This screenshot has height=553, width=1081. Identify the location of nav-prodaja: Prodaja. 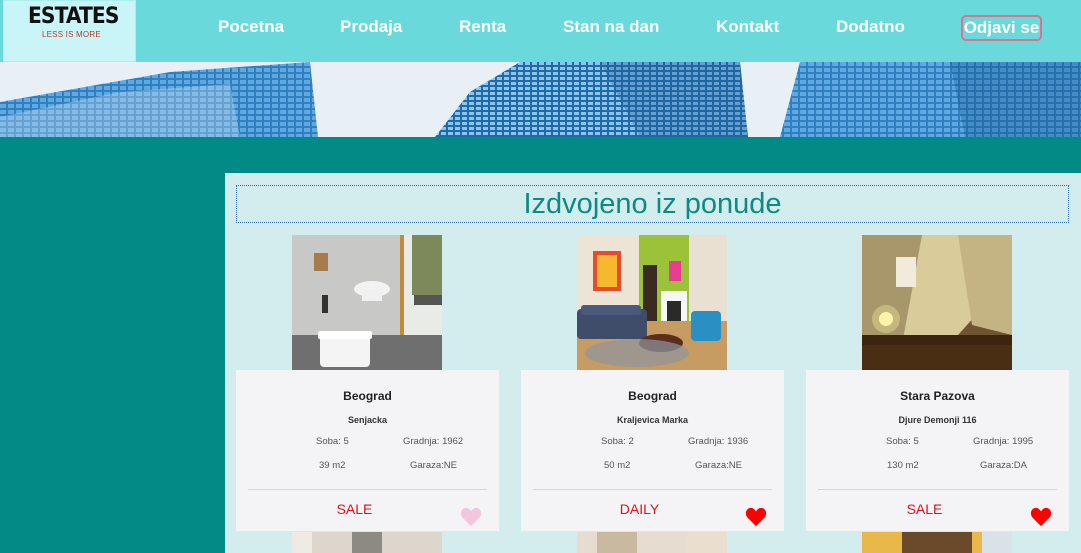
(371, 27).